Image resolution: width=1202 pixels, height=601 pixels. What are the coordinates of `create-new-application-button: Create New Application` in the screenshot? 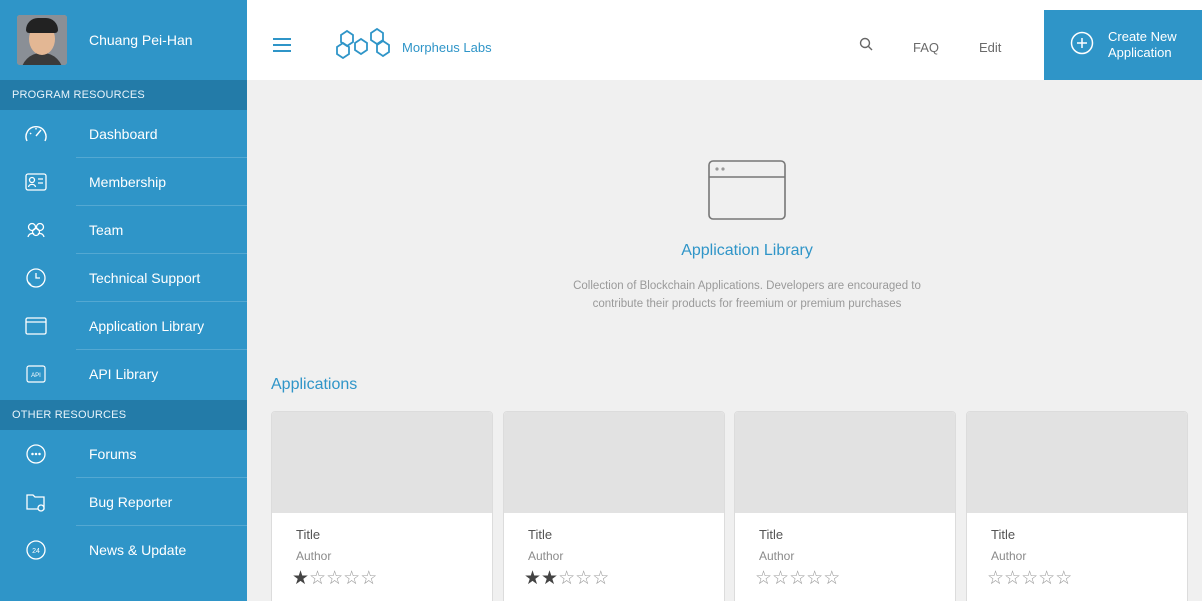 It's located at (1123, 45).